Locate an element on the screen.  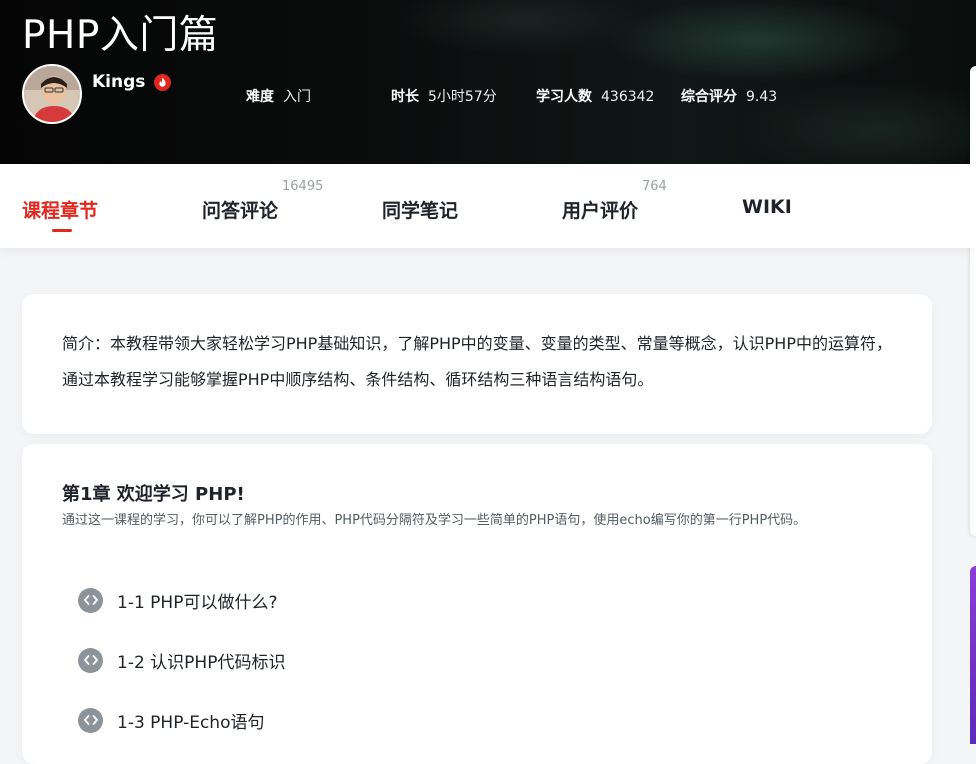
lesson-item: 1-2 认识PHP代码标识 is located at coordinates (181, 660).